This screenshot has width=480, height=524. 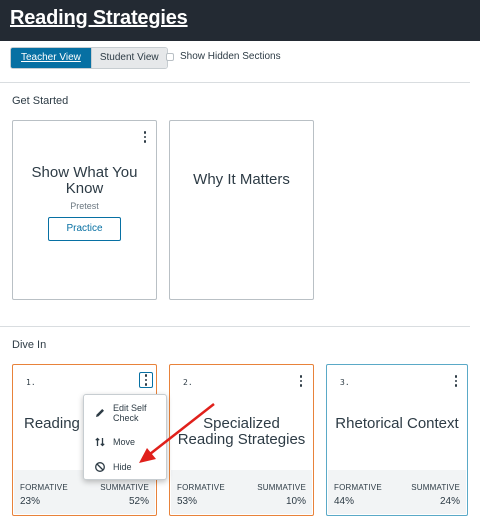 I want to click on annotation-arrow, so click(x=177, y=433).